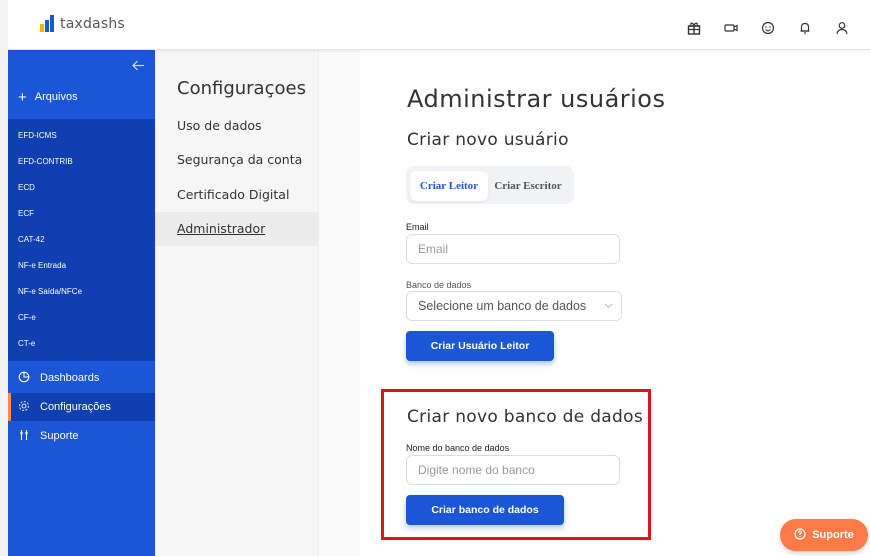 This screenshot has width=870, height=556. What do you see at coordinates (435, 25) in the screenshot?
I see `top-bar: taxdashs` at bounding box center [435, 25].